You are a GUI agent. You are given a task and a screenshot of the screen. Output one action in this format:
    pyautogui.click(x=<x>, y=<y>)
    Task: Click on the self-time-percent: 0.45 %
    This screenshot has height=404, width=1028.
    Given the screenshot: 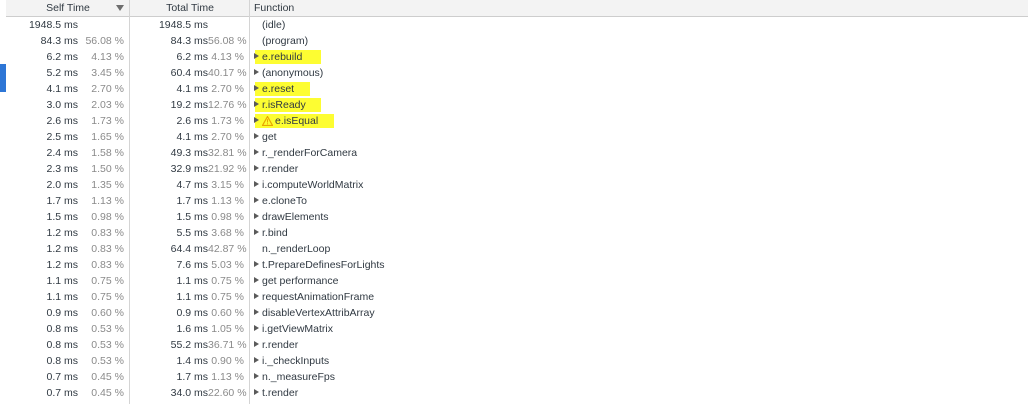 What is the action you would take?
    pyautogui.click(x=107, y=377)
    